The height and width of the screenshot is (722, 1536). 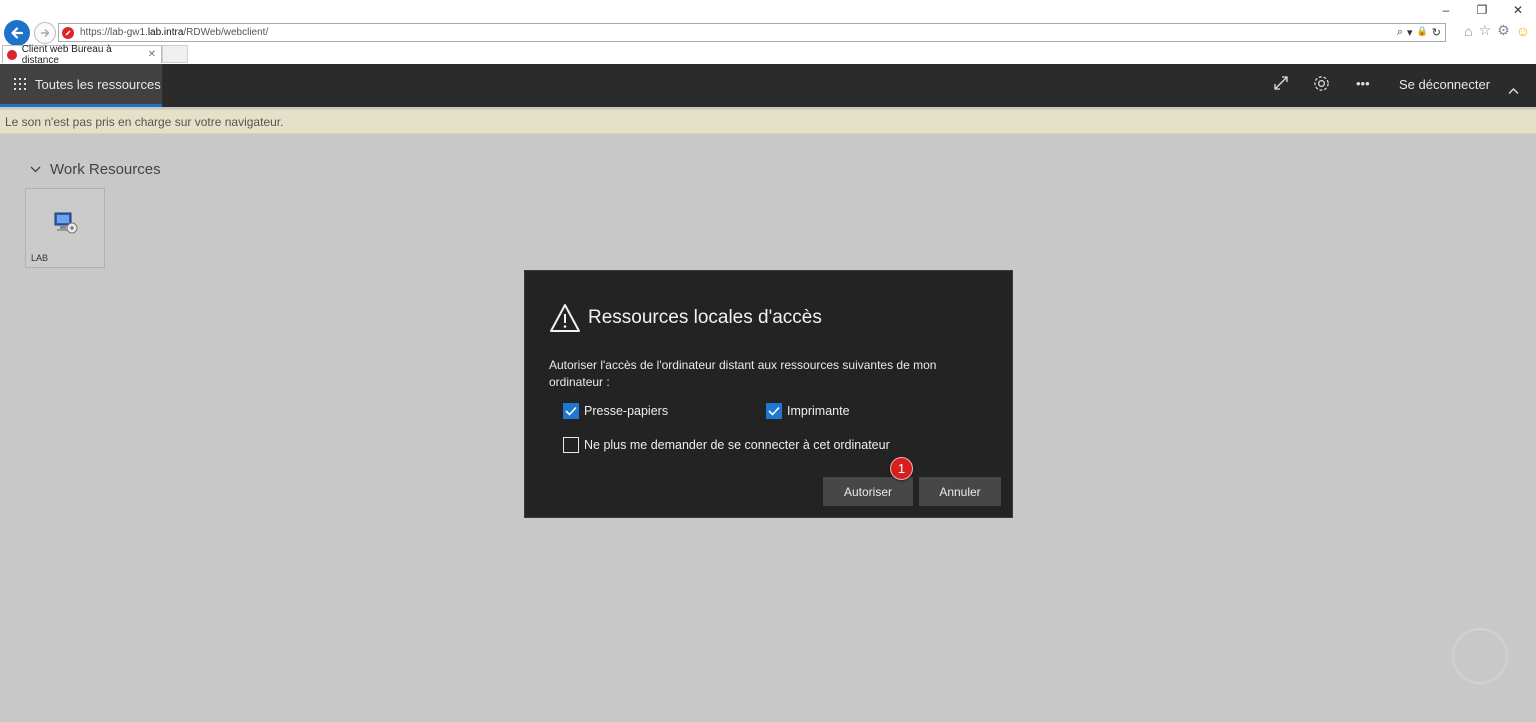 What do you see at coordinates (565, 318) in the screenshot?
I see `warning-icon` at bounding box center [565, 318].